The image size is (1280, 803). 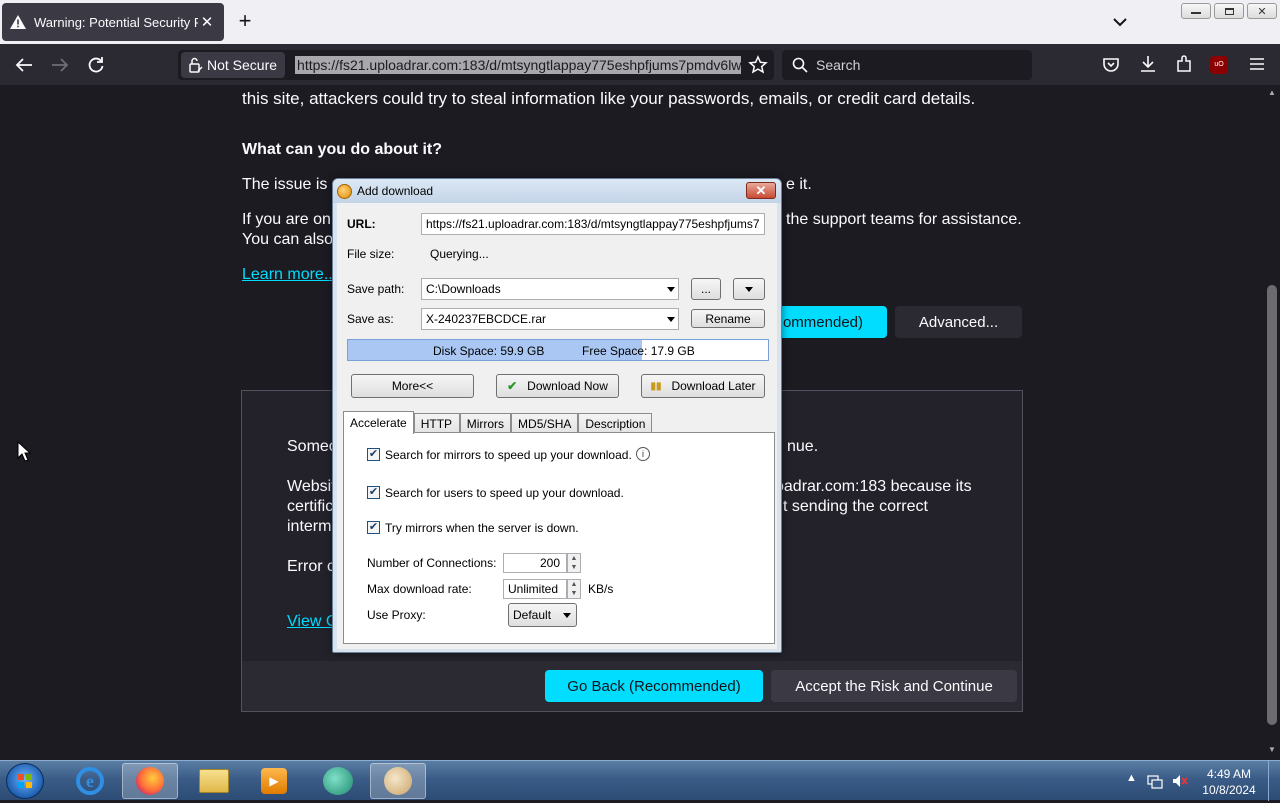 What do you see at coordinates (310, 506) in the screenshot?
I see `adv-certific-text: certific` at bounding box center [310, 506].